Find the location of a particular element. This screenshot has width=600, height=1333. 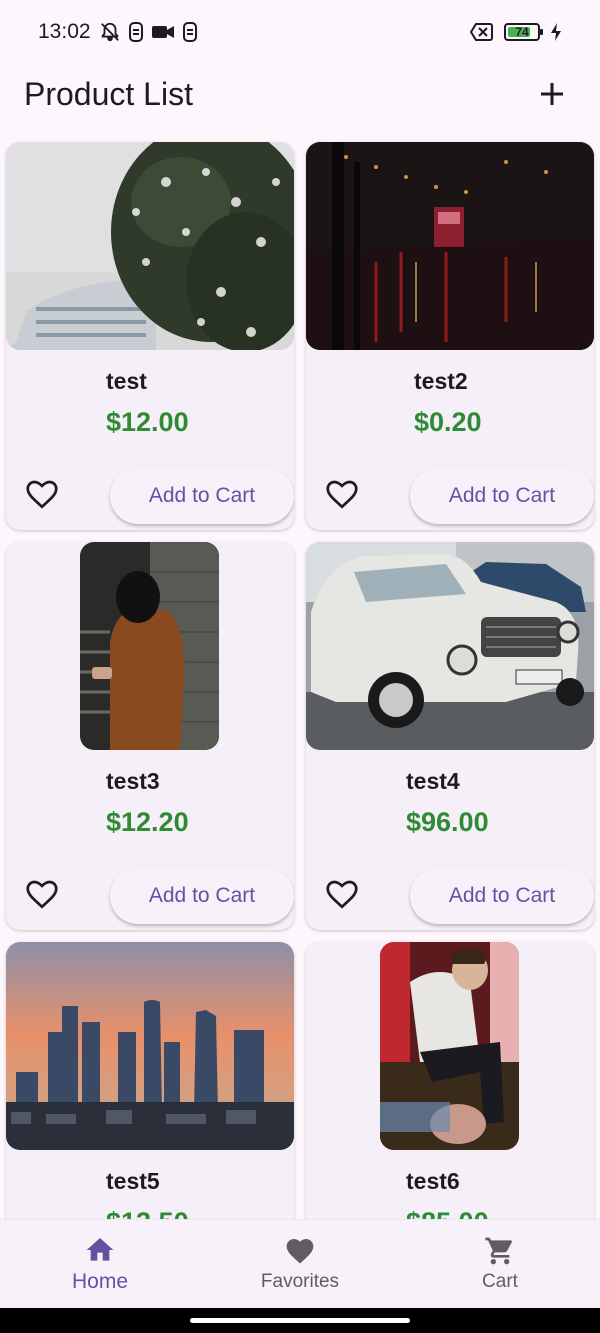

charging-icon is located at coordinates (556, 32).